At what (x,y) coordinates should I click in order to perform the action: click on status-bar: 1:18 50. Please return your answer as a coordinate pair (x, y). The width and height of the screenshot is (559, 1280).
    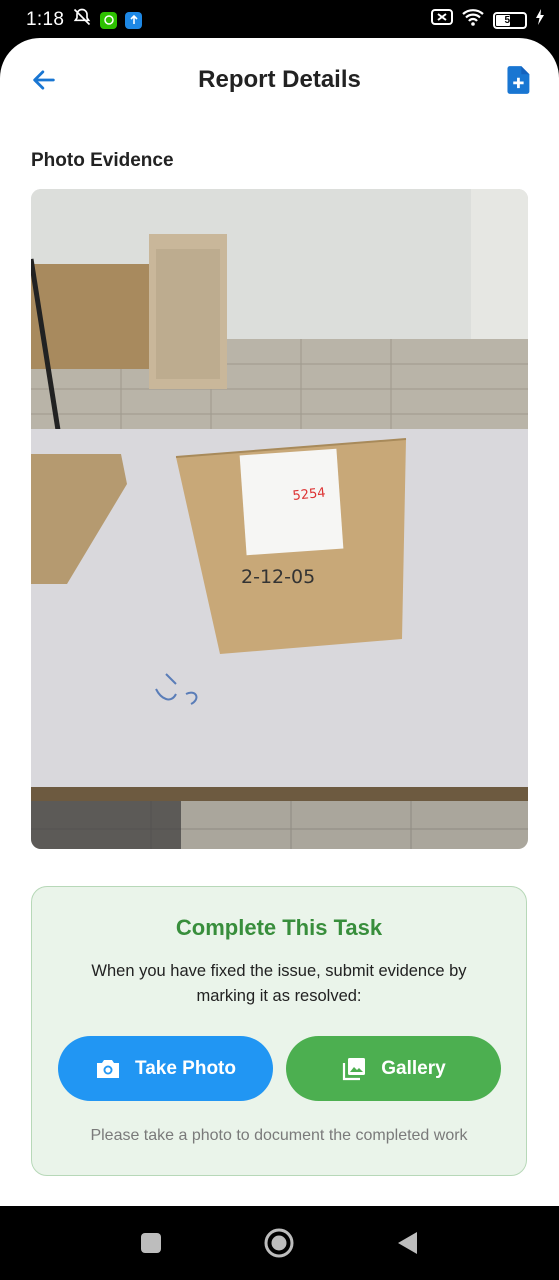
    Looking at the image, I should click on (279, 20).